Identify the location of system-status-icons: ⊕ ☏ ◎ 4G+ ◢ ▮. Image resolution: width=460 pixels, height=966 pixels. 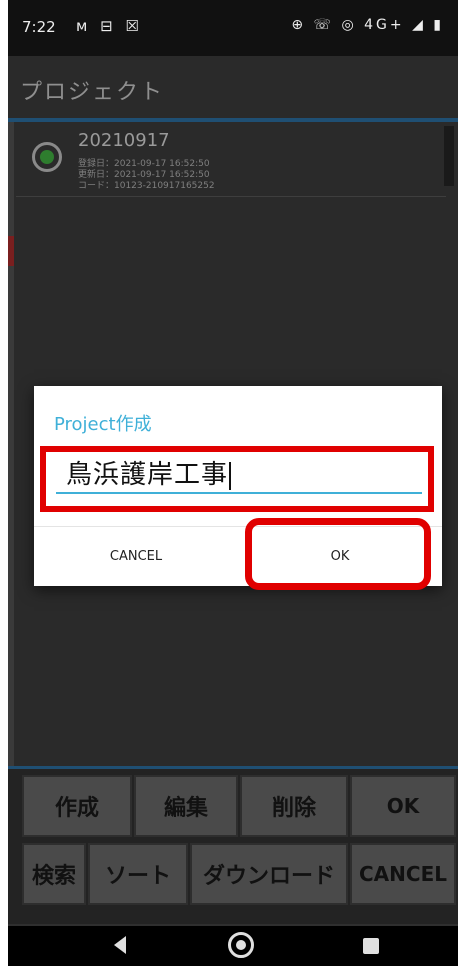
(367, 25).